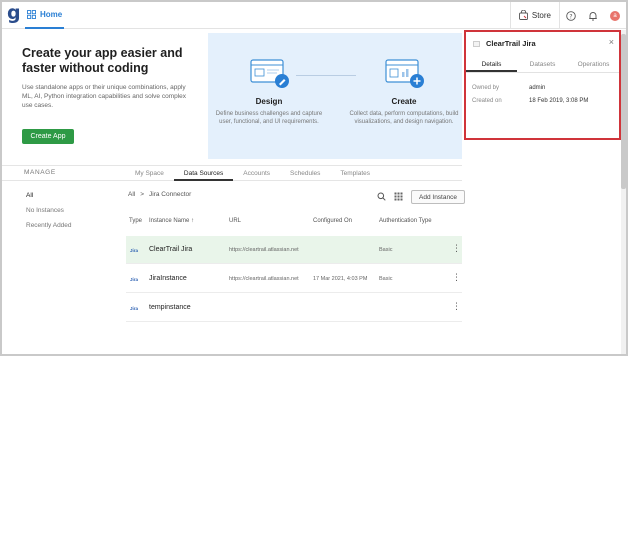 This screenshot has height=555, width=628. Describe the element at coordinates (51, 14) in the screenshot. I see `home-tab-label: Home` at that location.